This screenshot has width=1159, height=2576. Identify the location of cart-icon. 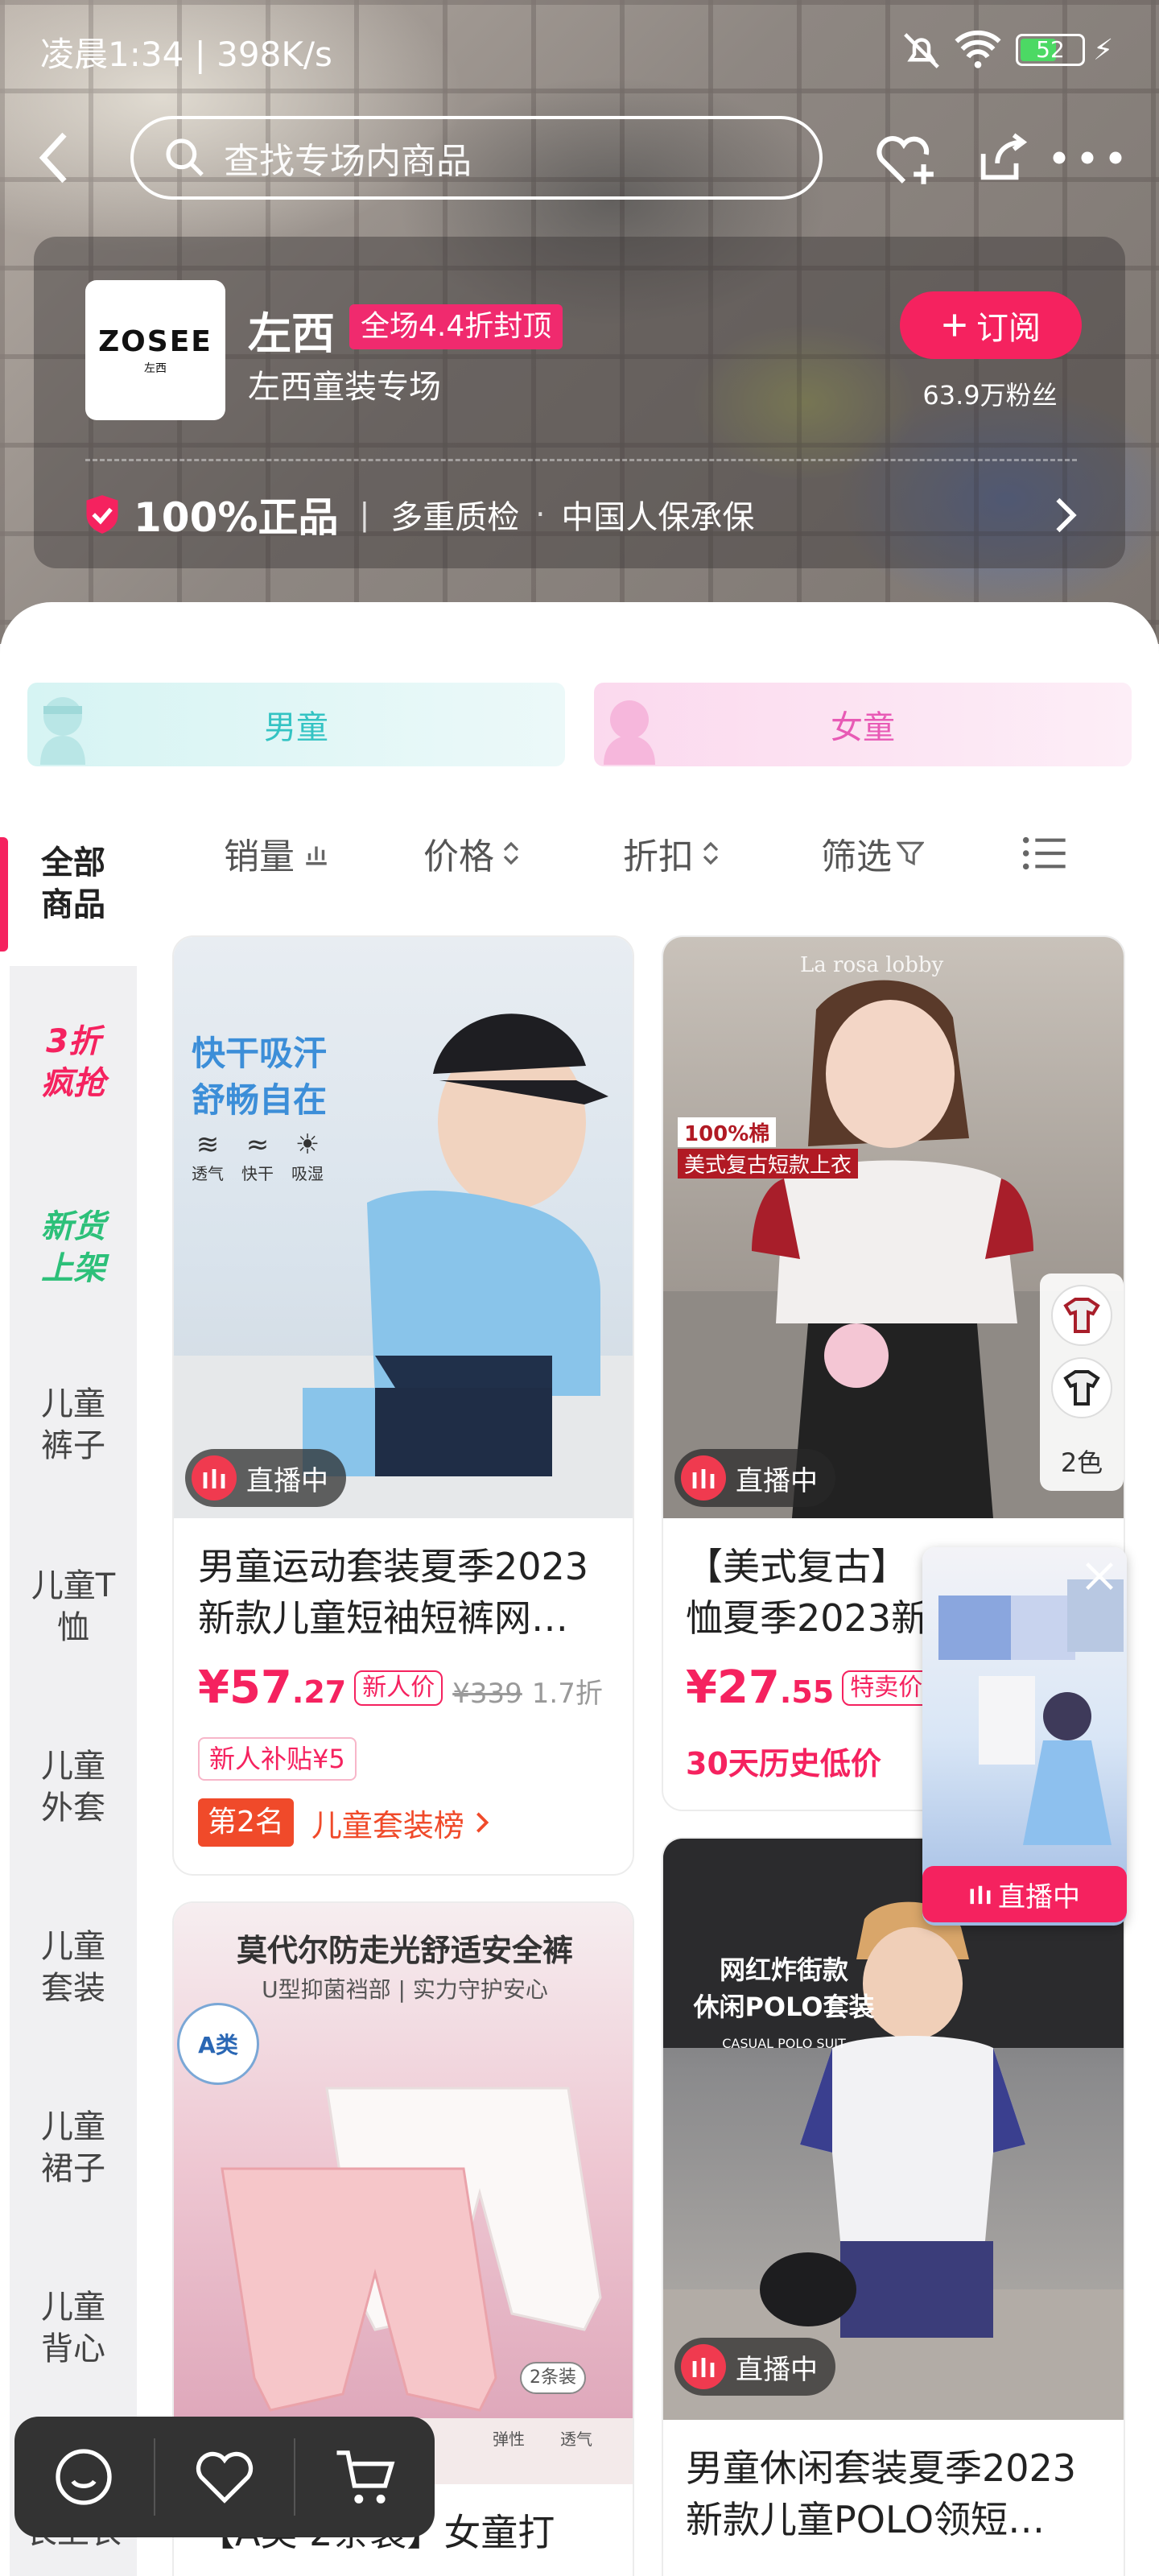
(365, 2477).